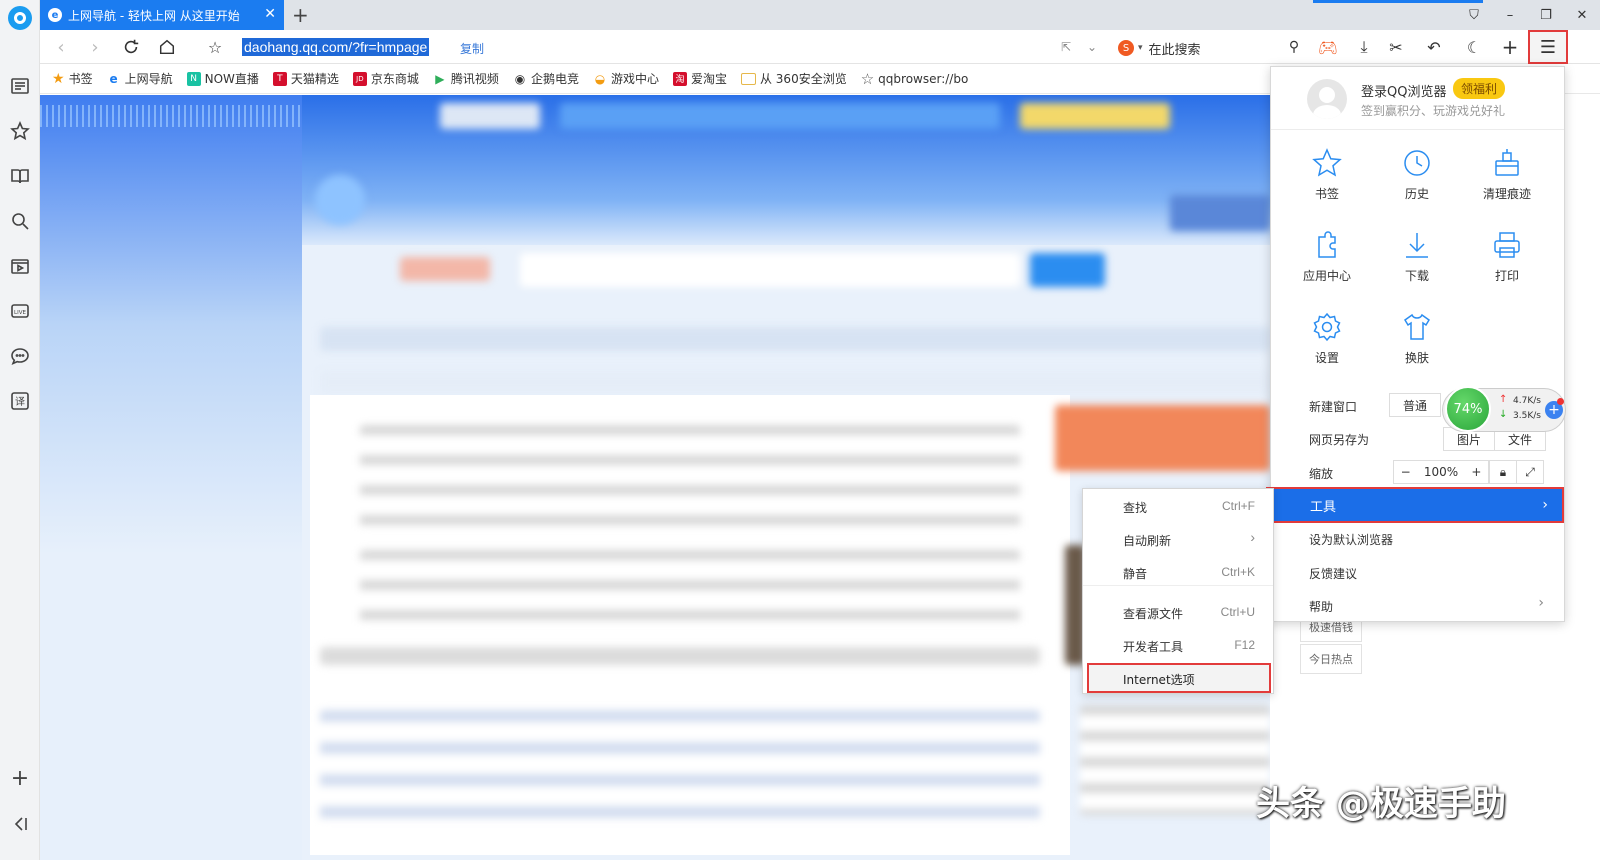 Image resolution: width=1600 pixels, height=860 pixels. What do you see at coordinates (1333, 573) in the screenshot?
I see `menu-feedback: 反馈建议` at bounding box center [1333, 573].